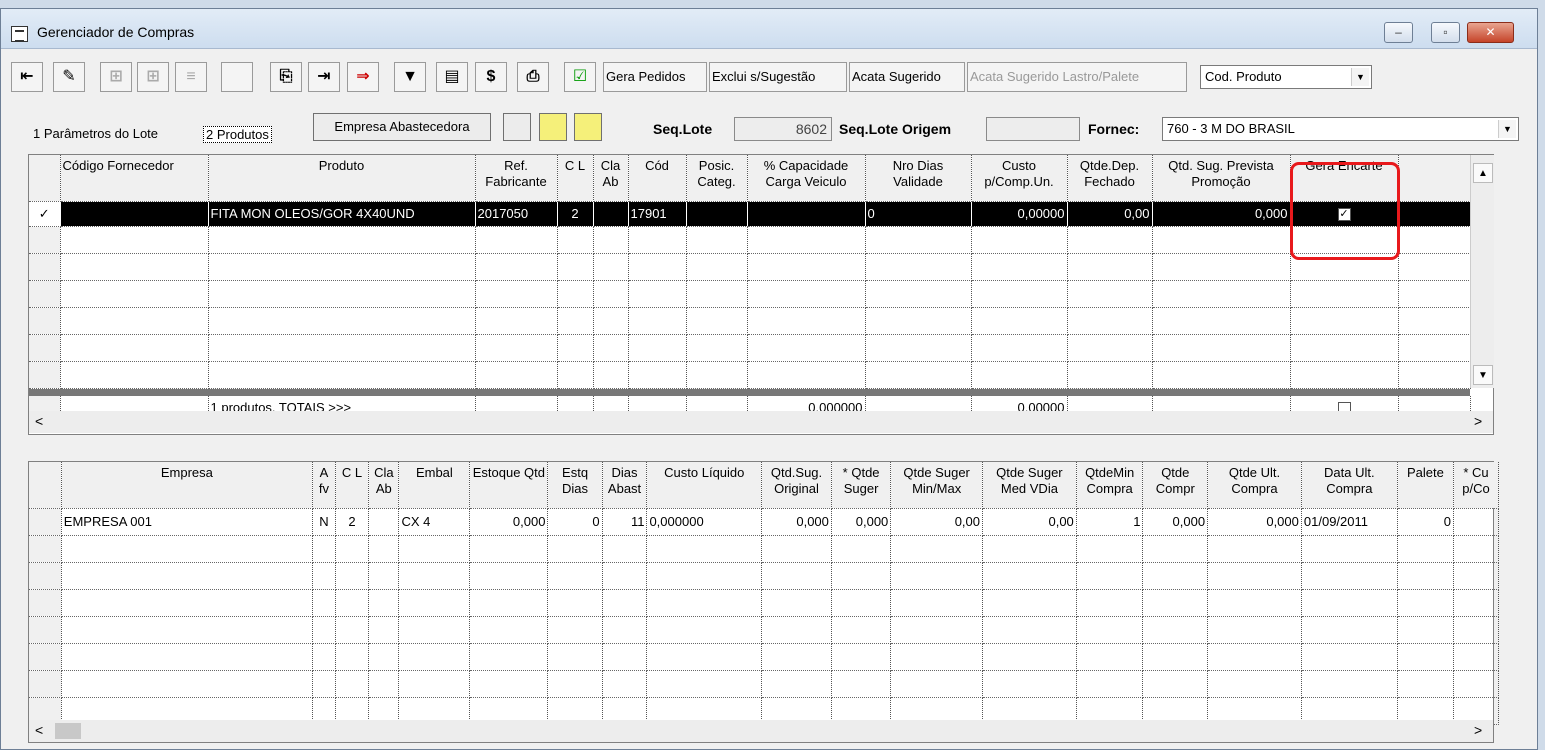 The width and height of the screenshot is (1545, 750). Describe the element at coordinates (655, 77) in the screenshot. I see `gera-pedidos-button: Gera Pedidos` at that location.